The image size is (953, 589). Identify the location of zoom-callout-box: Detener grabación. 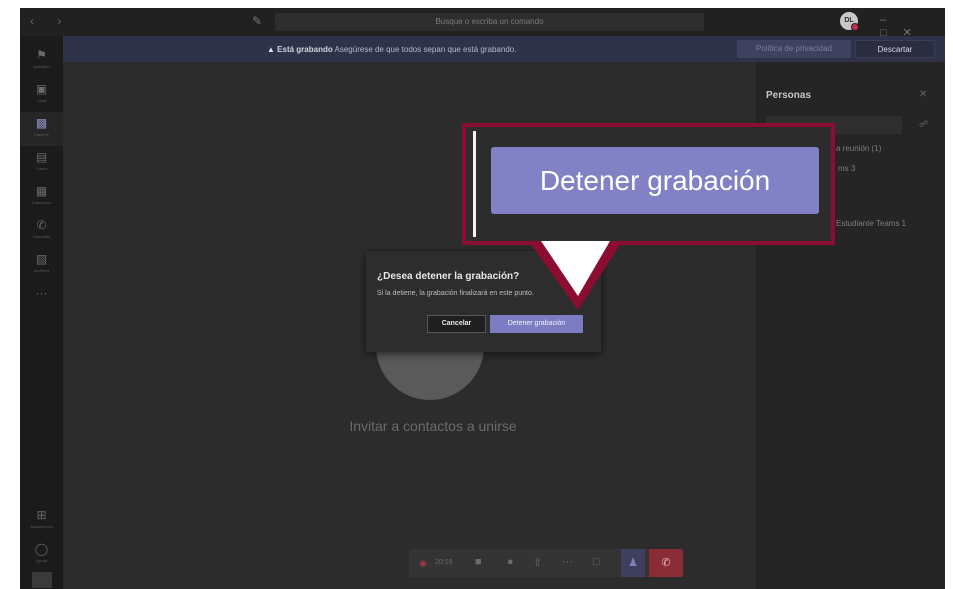
(648, 184).